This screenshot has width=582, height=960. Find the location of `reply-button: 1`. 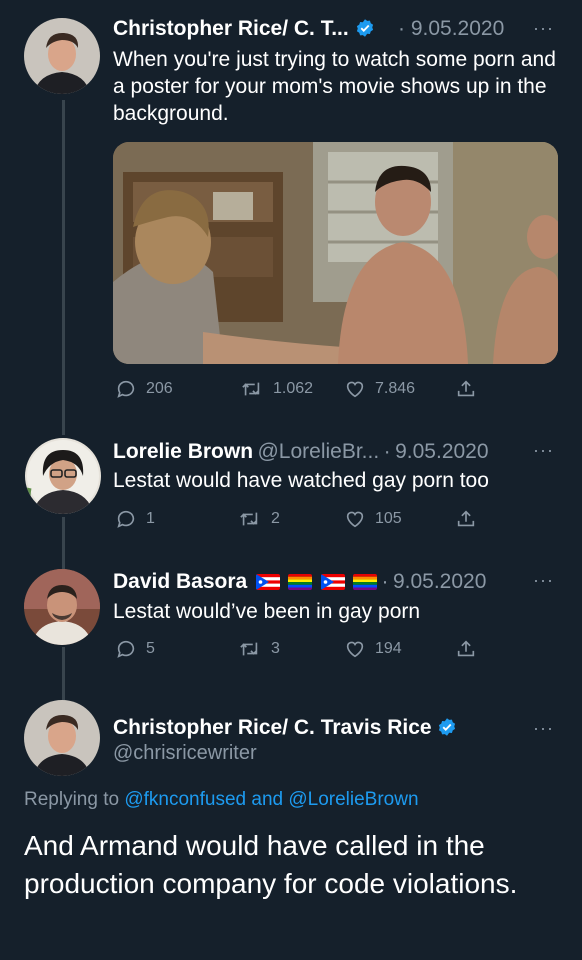

reply-button: 1 is located at coordinates (135, 519).